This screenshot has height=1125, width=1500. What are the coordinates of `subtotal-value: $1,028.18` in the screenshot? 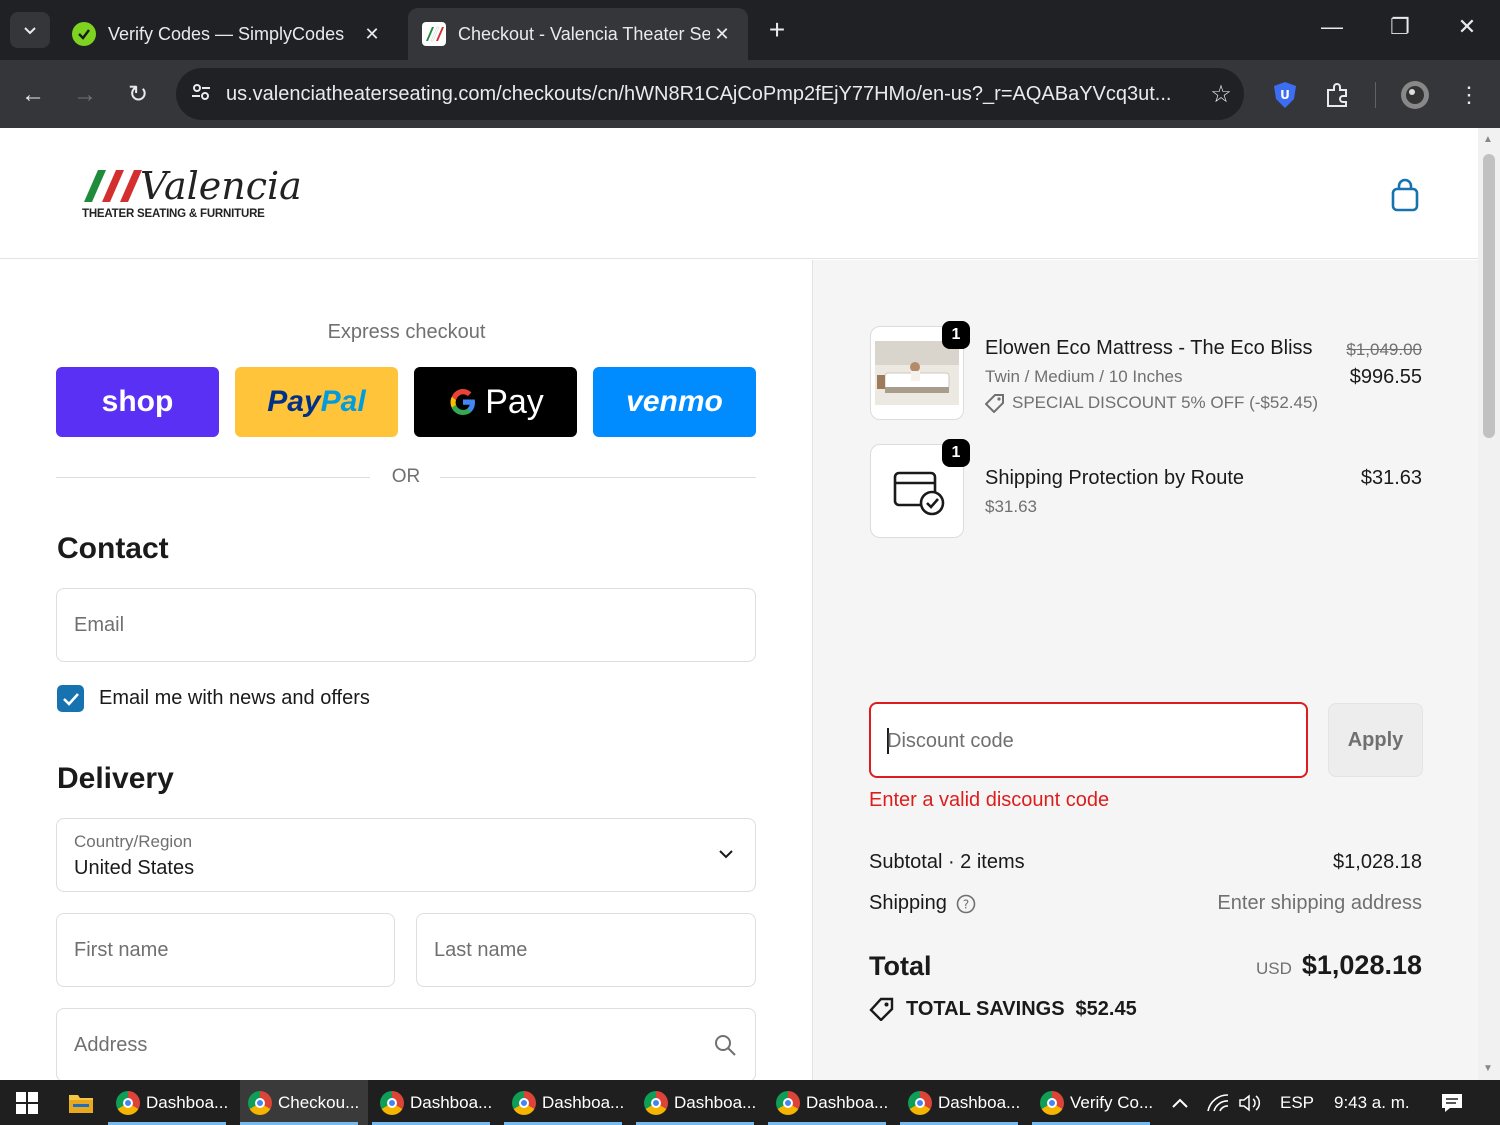 It's located at (1377, 862).